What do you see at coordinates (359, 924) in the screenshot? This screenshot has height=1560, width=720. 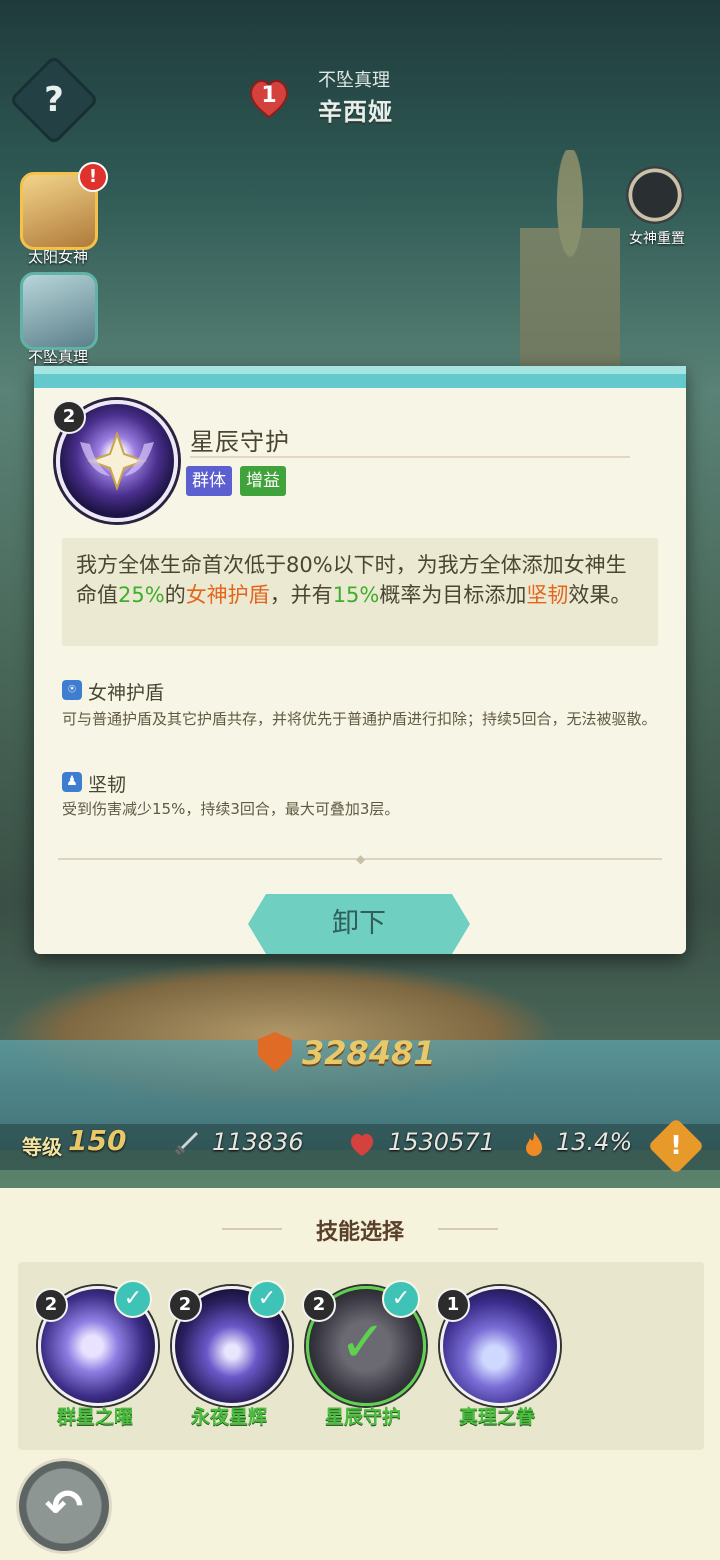 I see `unload-button: 卸下` at bounding box center [359, 924].